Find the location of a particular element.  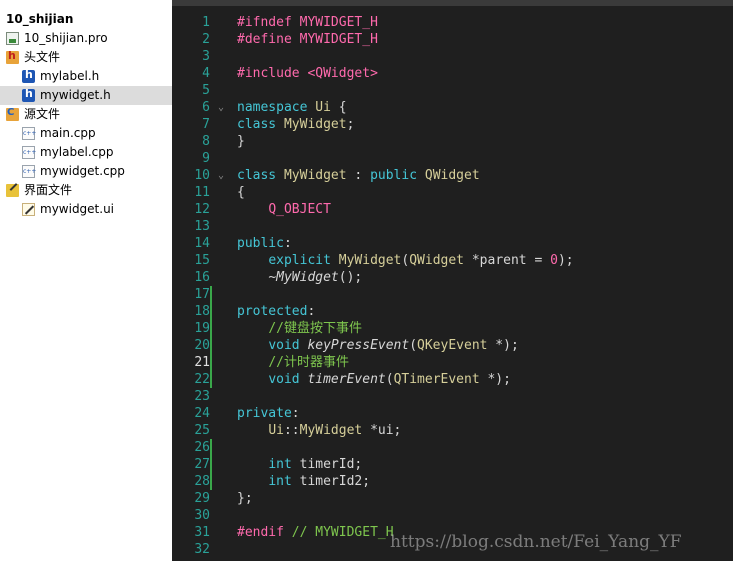

tree-file-item: mywidget.cpp is located at coordinates (86, 171).